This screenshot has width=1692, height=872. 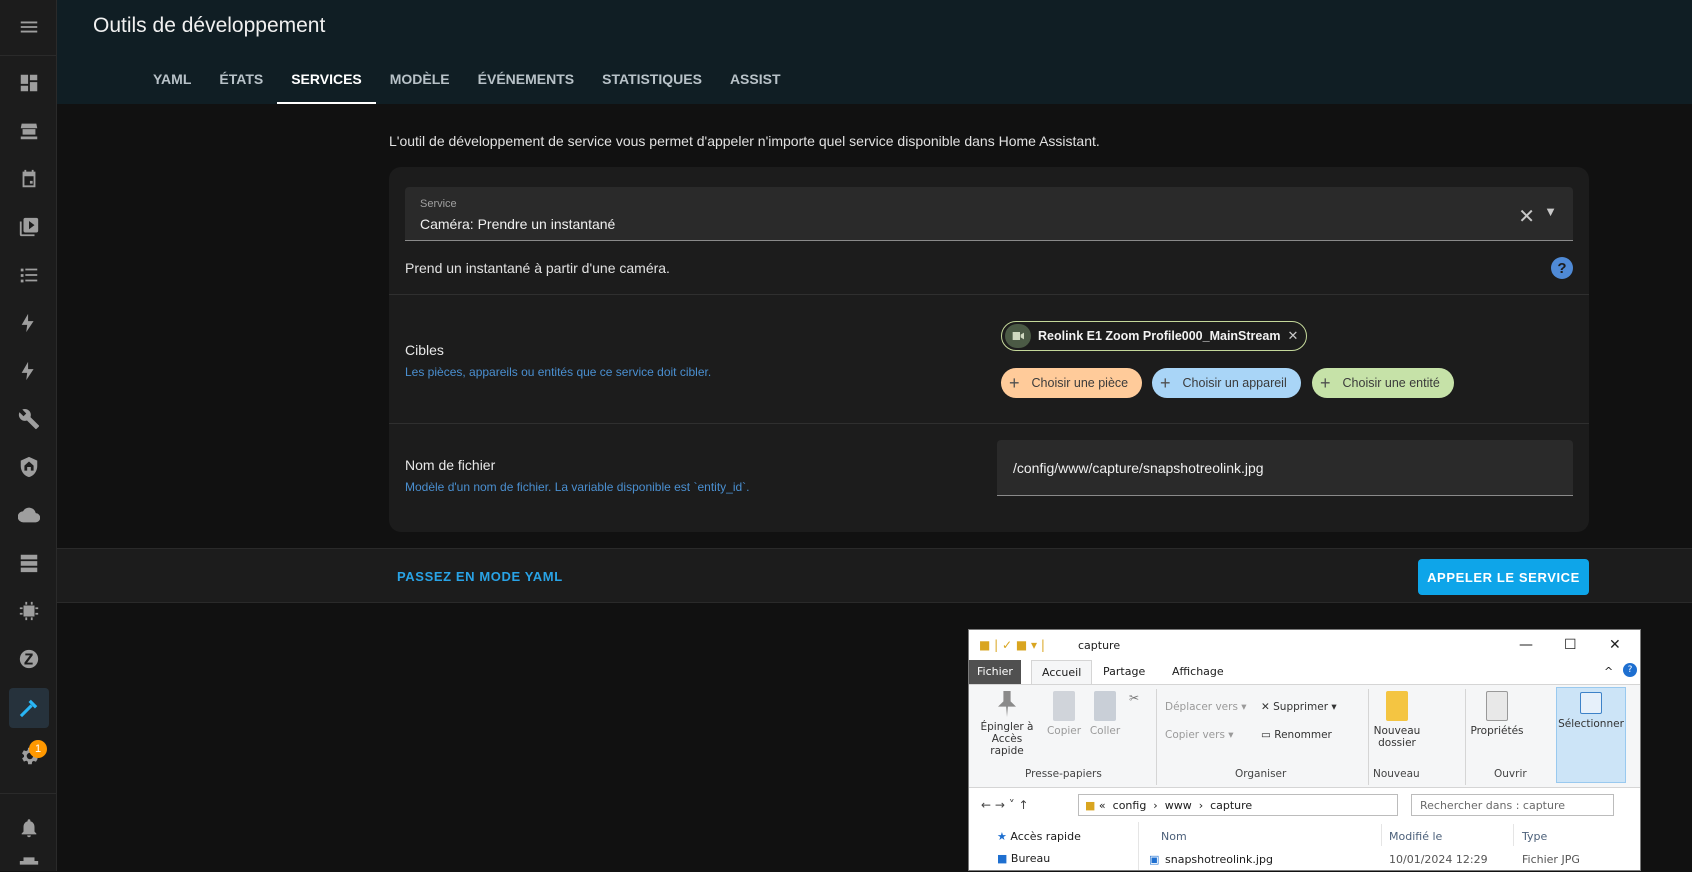 What do you see at coordinates (1534, 836) in the screenshot?
I see `col-type: Type` at bounding box center [1534, 836].